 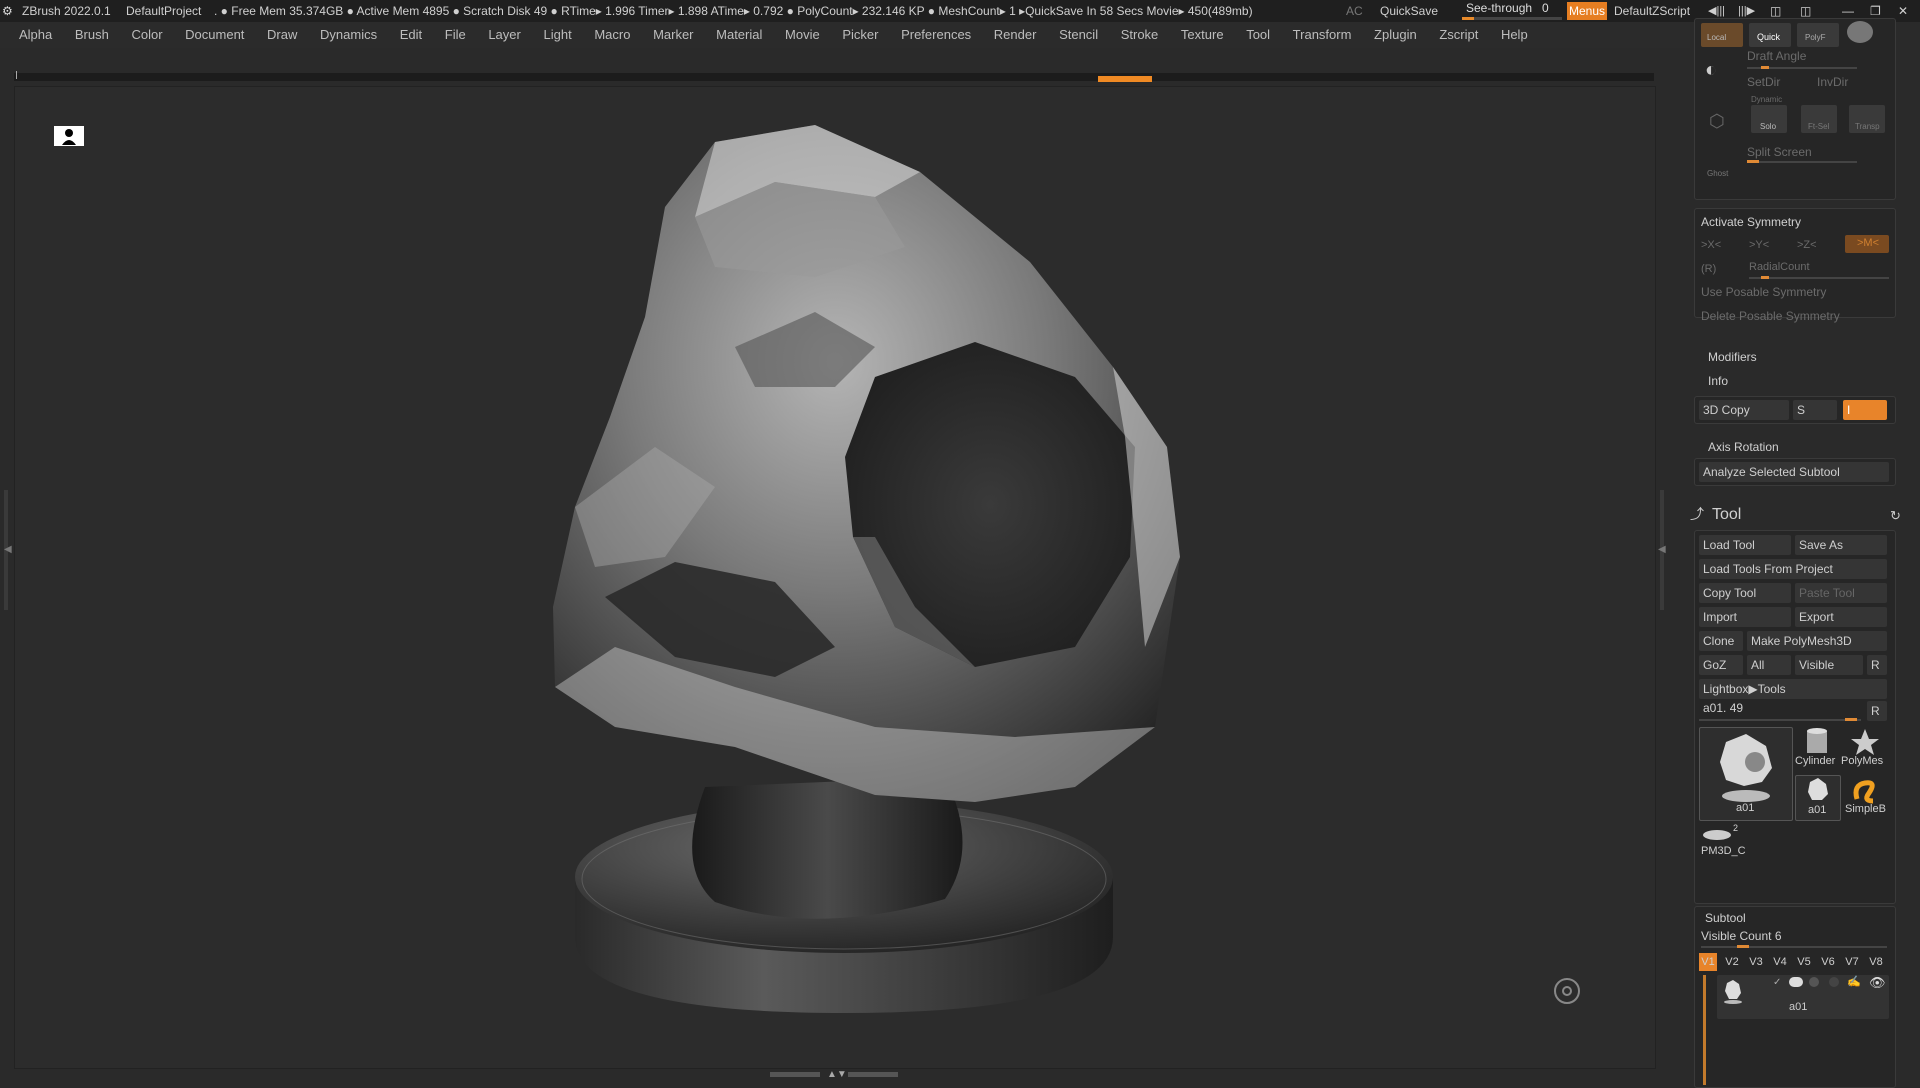 What do you see at coordinates (739, 34) in the screenshot?
I see `menu-material: Material` at bounding box center [739, 34].